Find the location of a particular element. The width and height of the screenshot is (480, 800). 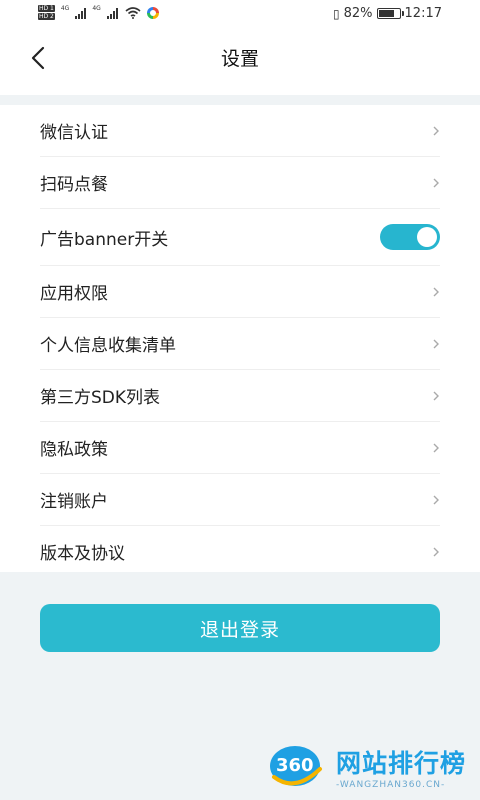

sig1-tag: 4G is located at coordinates (65, 8).